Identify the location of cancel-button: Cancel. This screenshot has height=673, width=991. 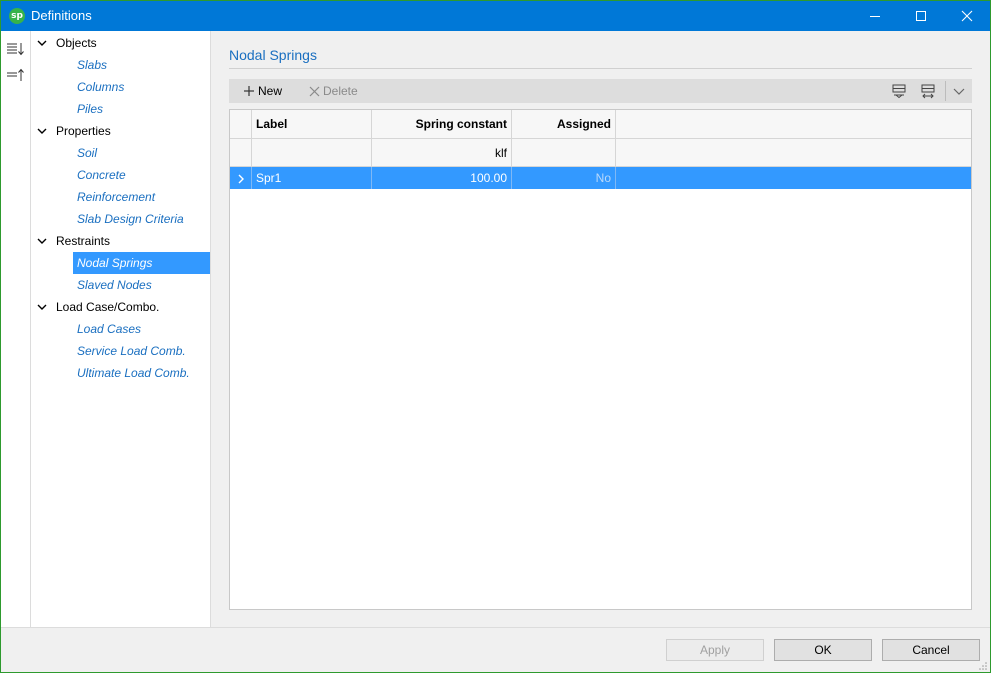
(931, 650).